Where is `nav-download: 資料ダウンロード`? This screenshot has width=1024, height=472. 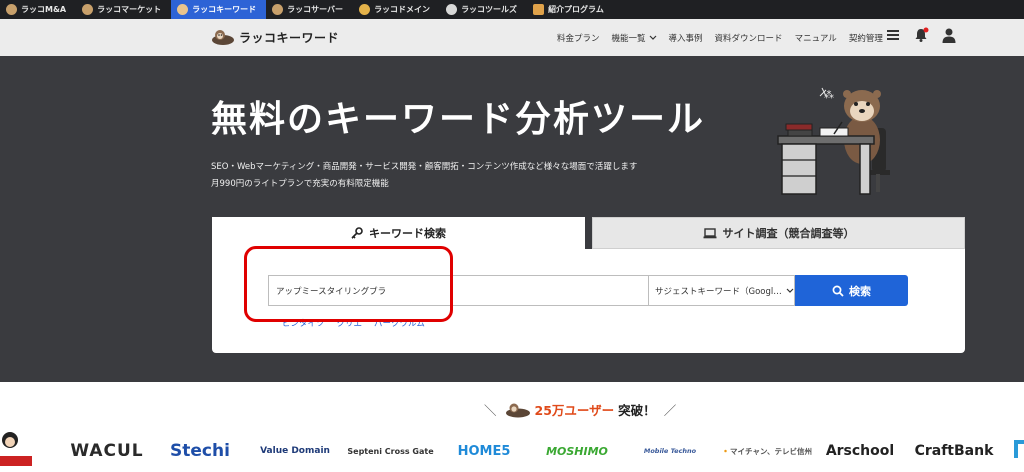 nav-download: 資料ダウンロード is located at coordinates (749, 38).